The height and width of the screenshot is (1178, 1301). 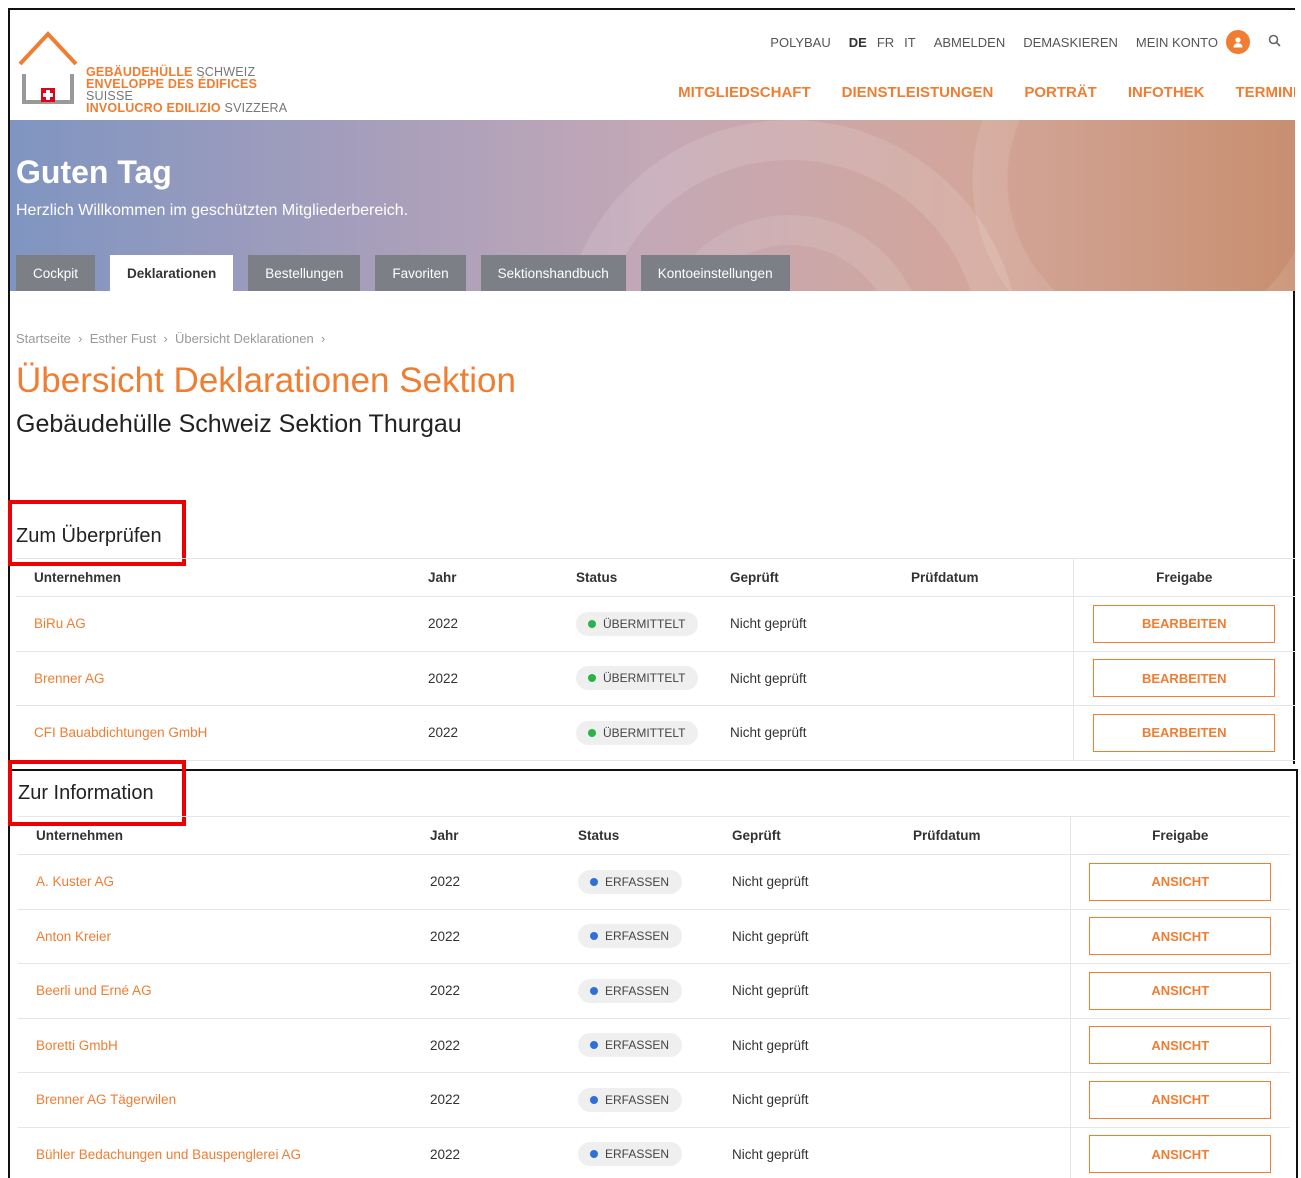 I want to click on nav-mitgliedschaft: MITGLIEDSCHAFT, so click(x=744, y=92).